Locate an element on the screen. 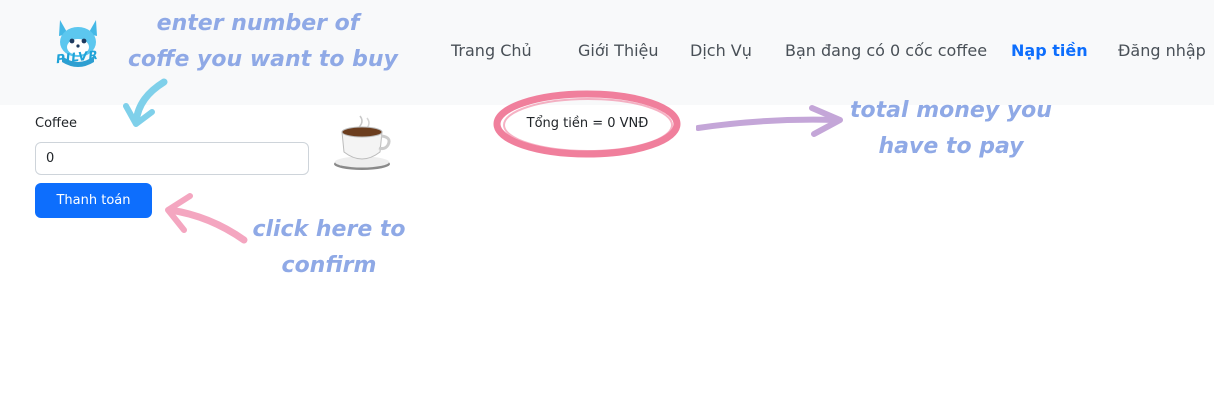  arrow-left-pink-icon is located at coordinates (206, 218).